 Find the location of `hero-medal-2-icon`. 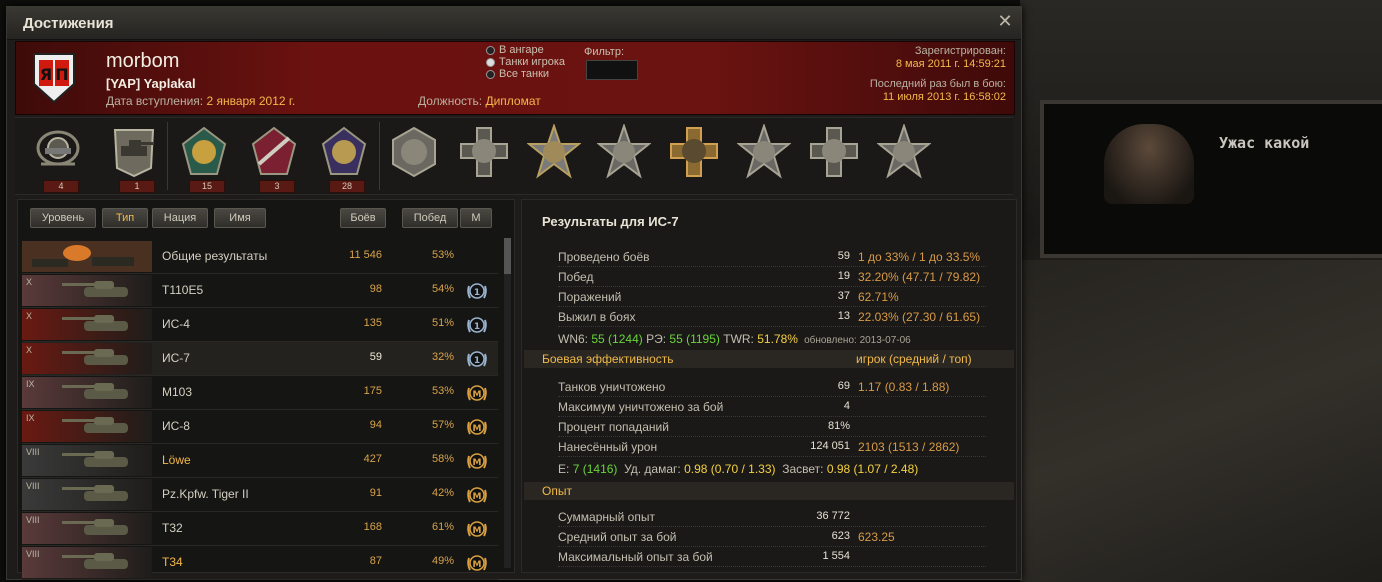

hero-medal-2-icon is located at coordinates (484, 152).